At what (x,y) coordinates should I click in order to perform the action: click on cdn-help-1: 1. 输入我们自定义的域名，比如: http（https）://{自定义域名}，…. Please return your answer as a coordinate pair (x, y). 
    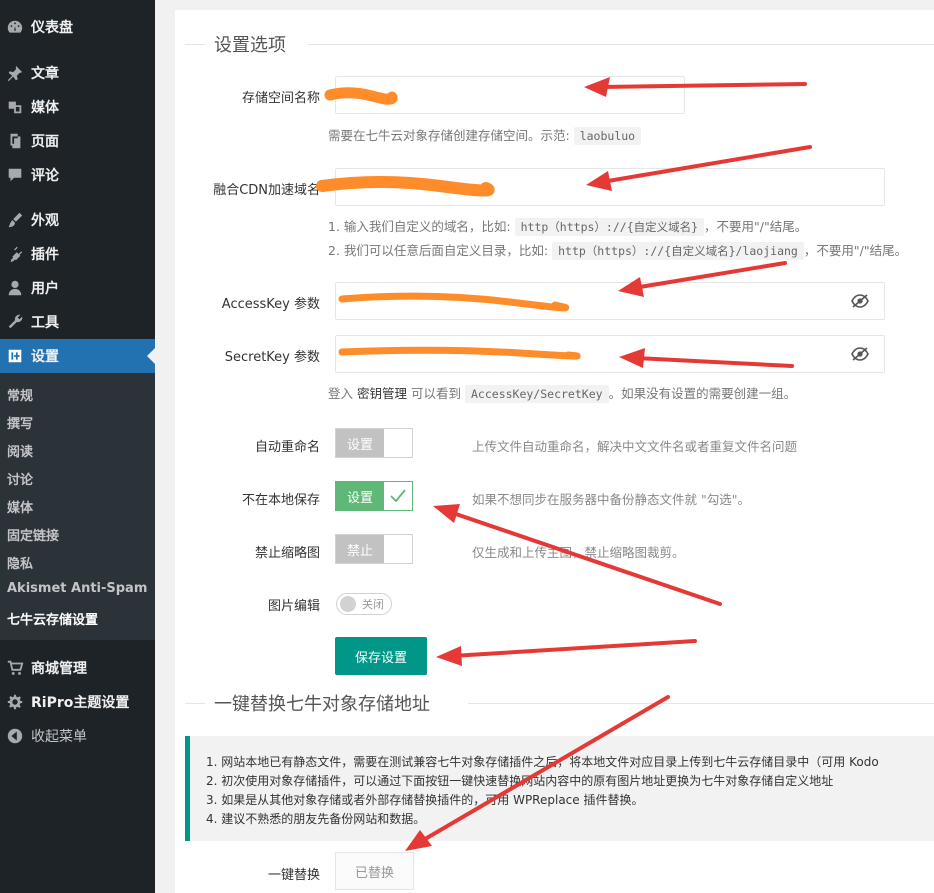
    Looking at the image, I should click on (568, 227).